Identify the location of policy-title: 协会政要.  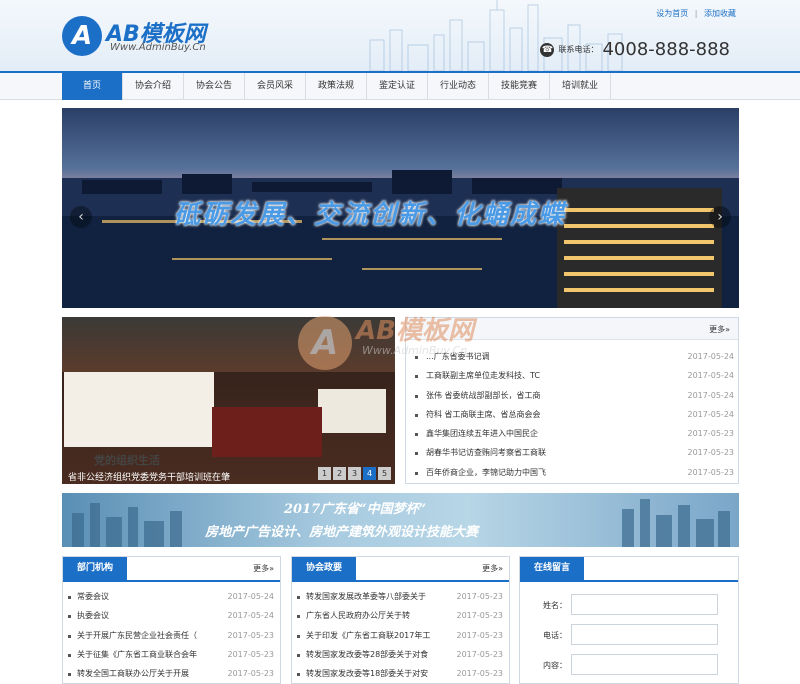
(324, 568).